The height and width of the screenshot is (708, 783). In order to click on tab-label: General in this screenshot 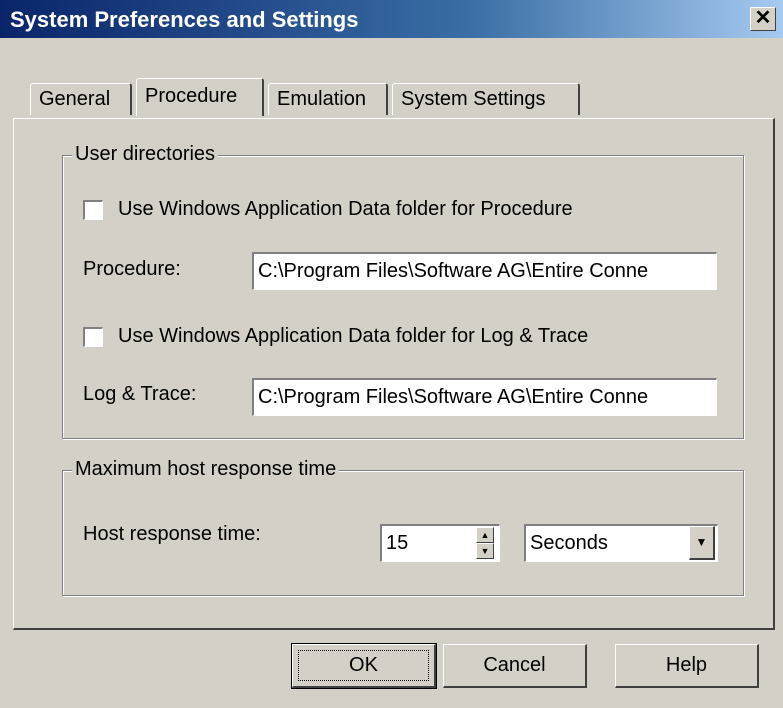, I will do `click(75, 99)`.